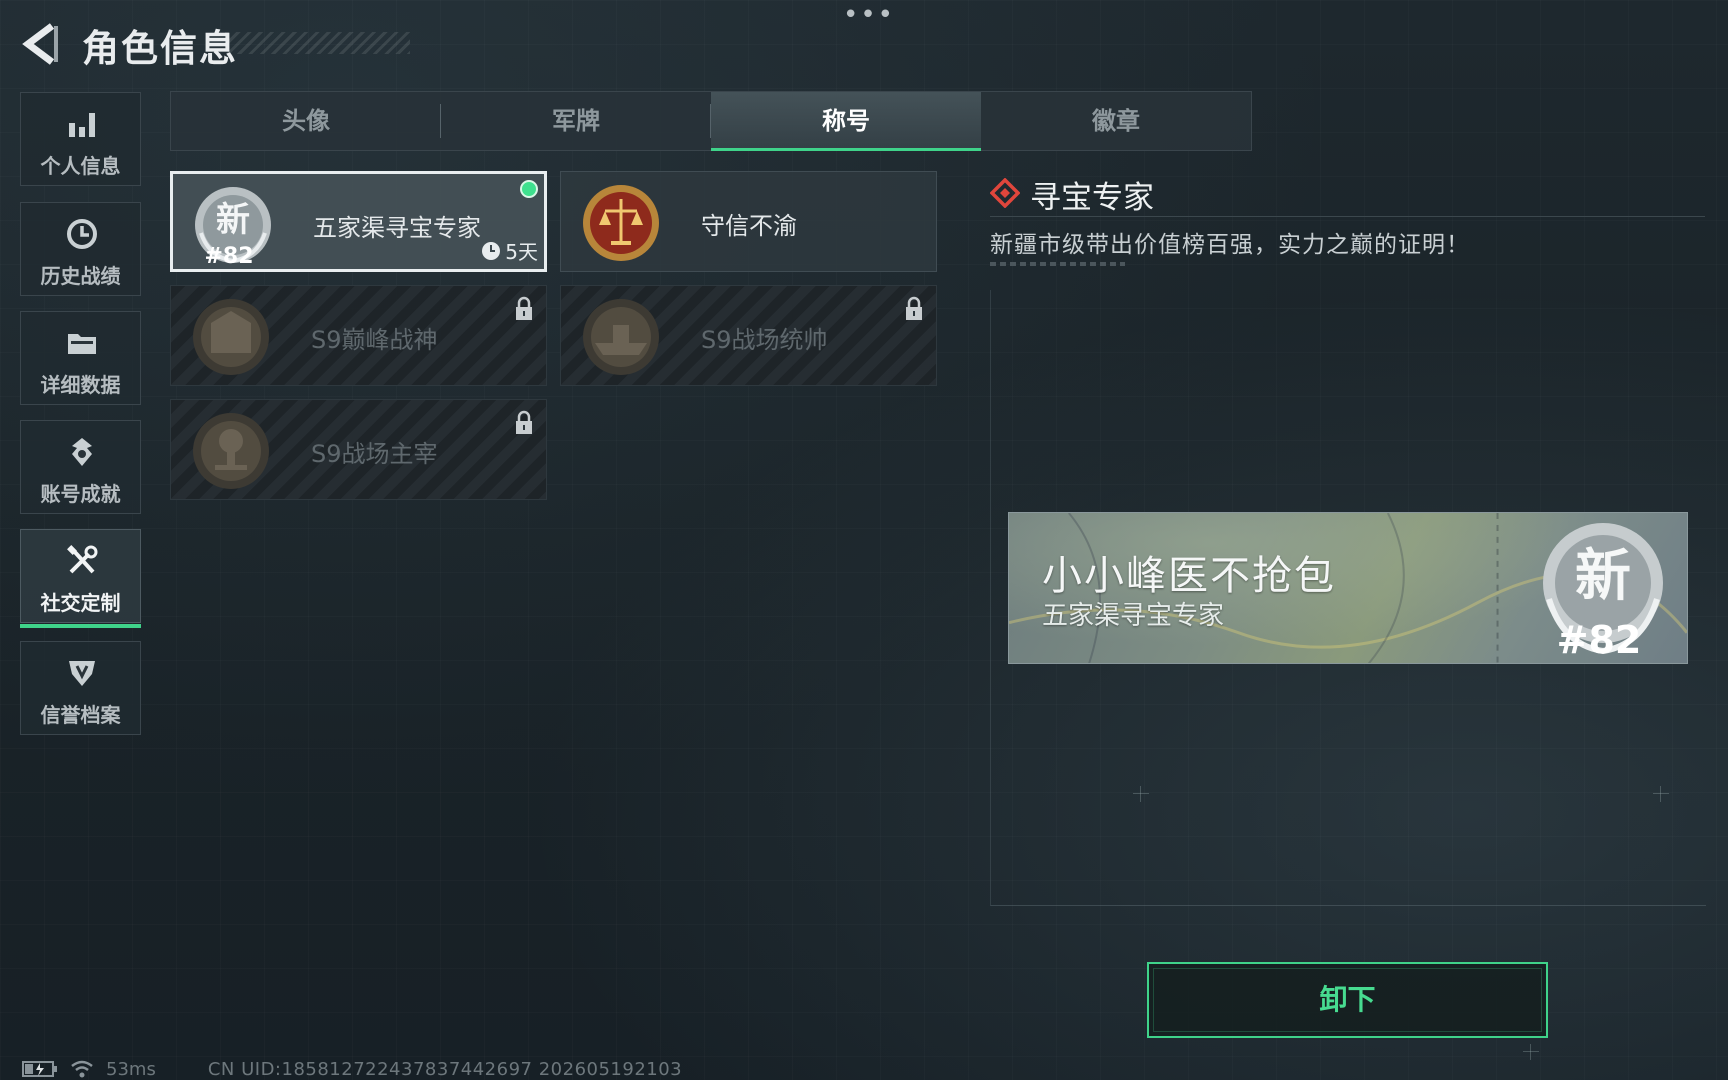 This screenshot has width=1728, height=1080. I want to click on nameplate-preview: 小小峰医不抢包 五家渠寻宝专家 新 #82, so click(1348, 588).